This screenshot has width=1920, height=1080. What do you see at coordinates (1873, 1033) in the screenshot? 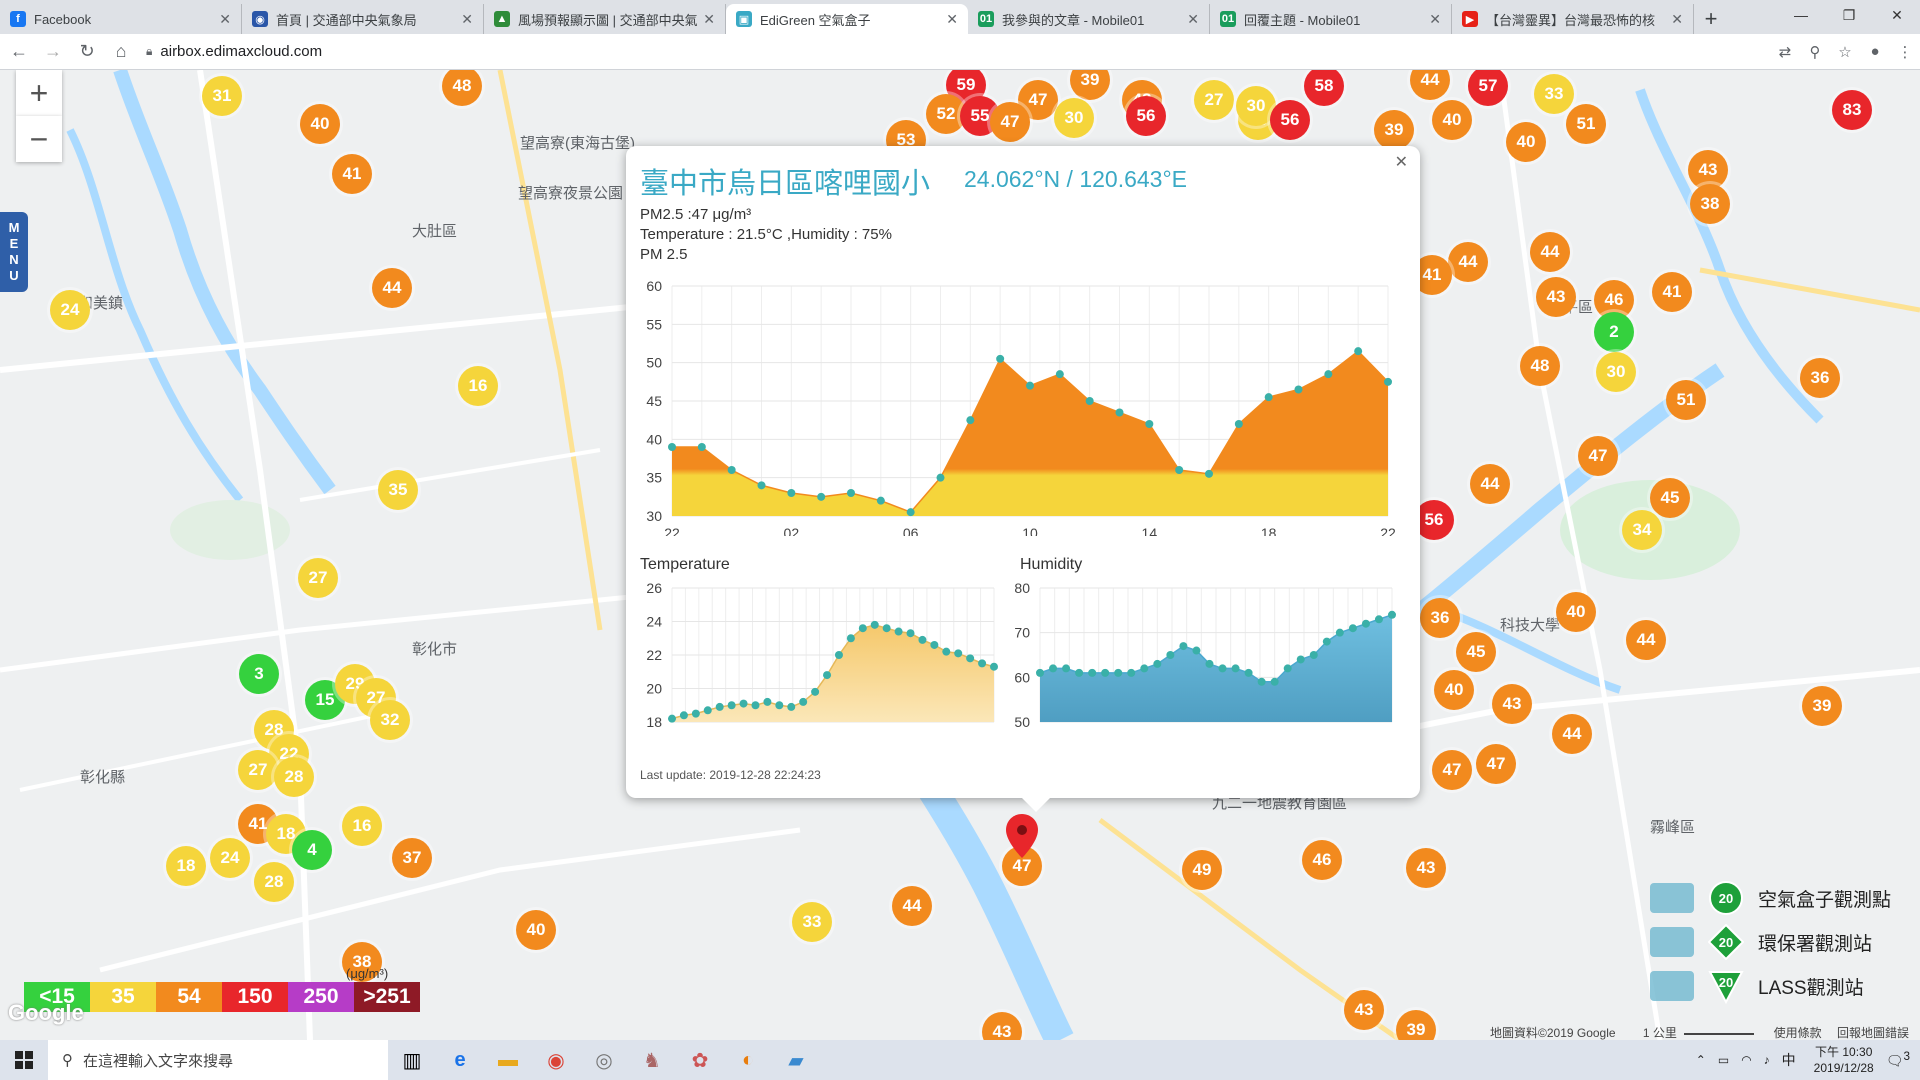
I see `report-link: 回報地圖錯誤` at bounding box center [1873, 1033].